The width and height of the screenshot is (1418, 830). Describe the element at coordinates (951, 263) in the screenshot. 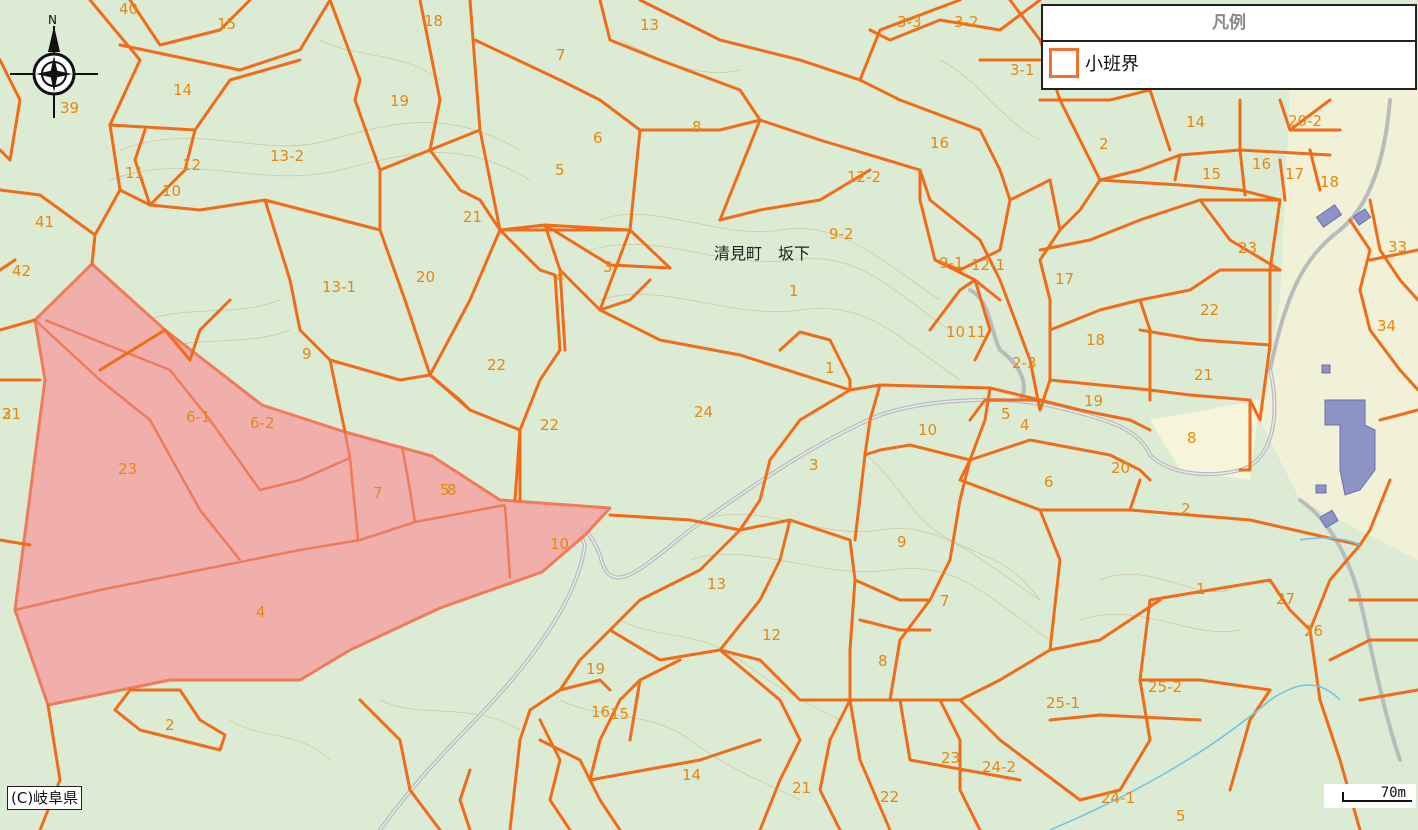

I see `parcel-number-label: 9-1` at that location.